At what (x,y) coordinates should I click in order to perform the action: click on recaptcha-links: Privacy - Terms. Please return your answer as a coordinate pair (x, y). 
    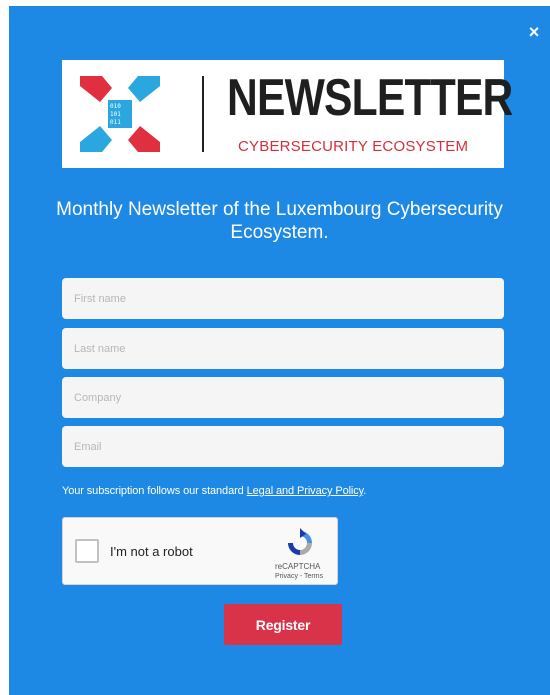
    Looking at the image, I should click on (299, 576).